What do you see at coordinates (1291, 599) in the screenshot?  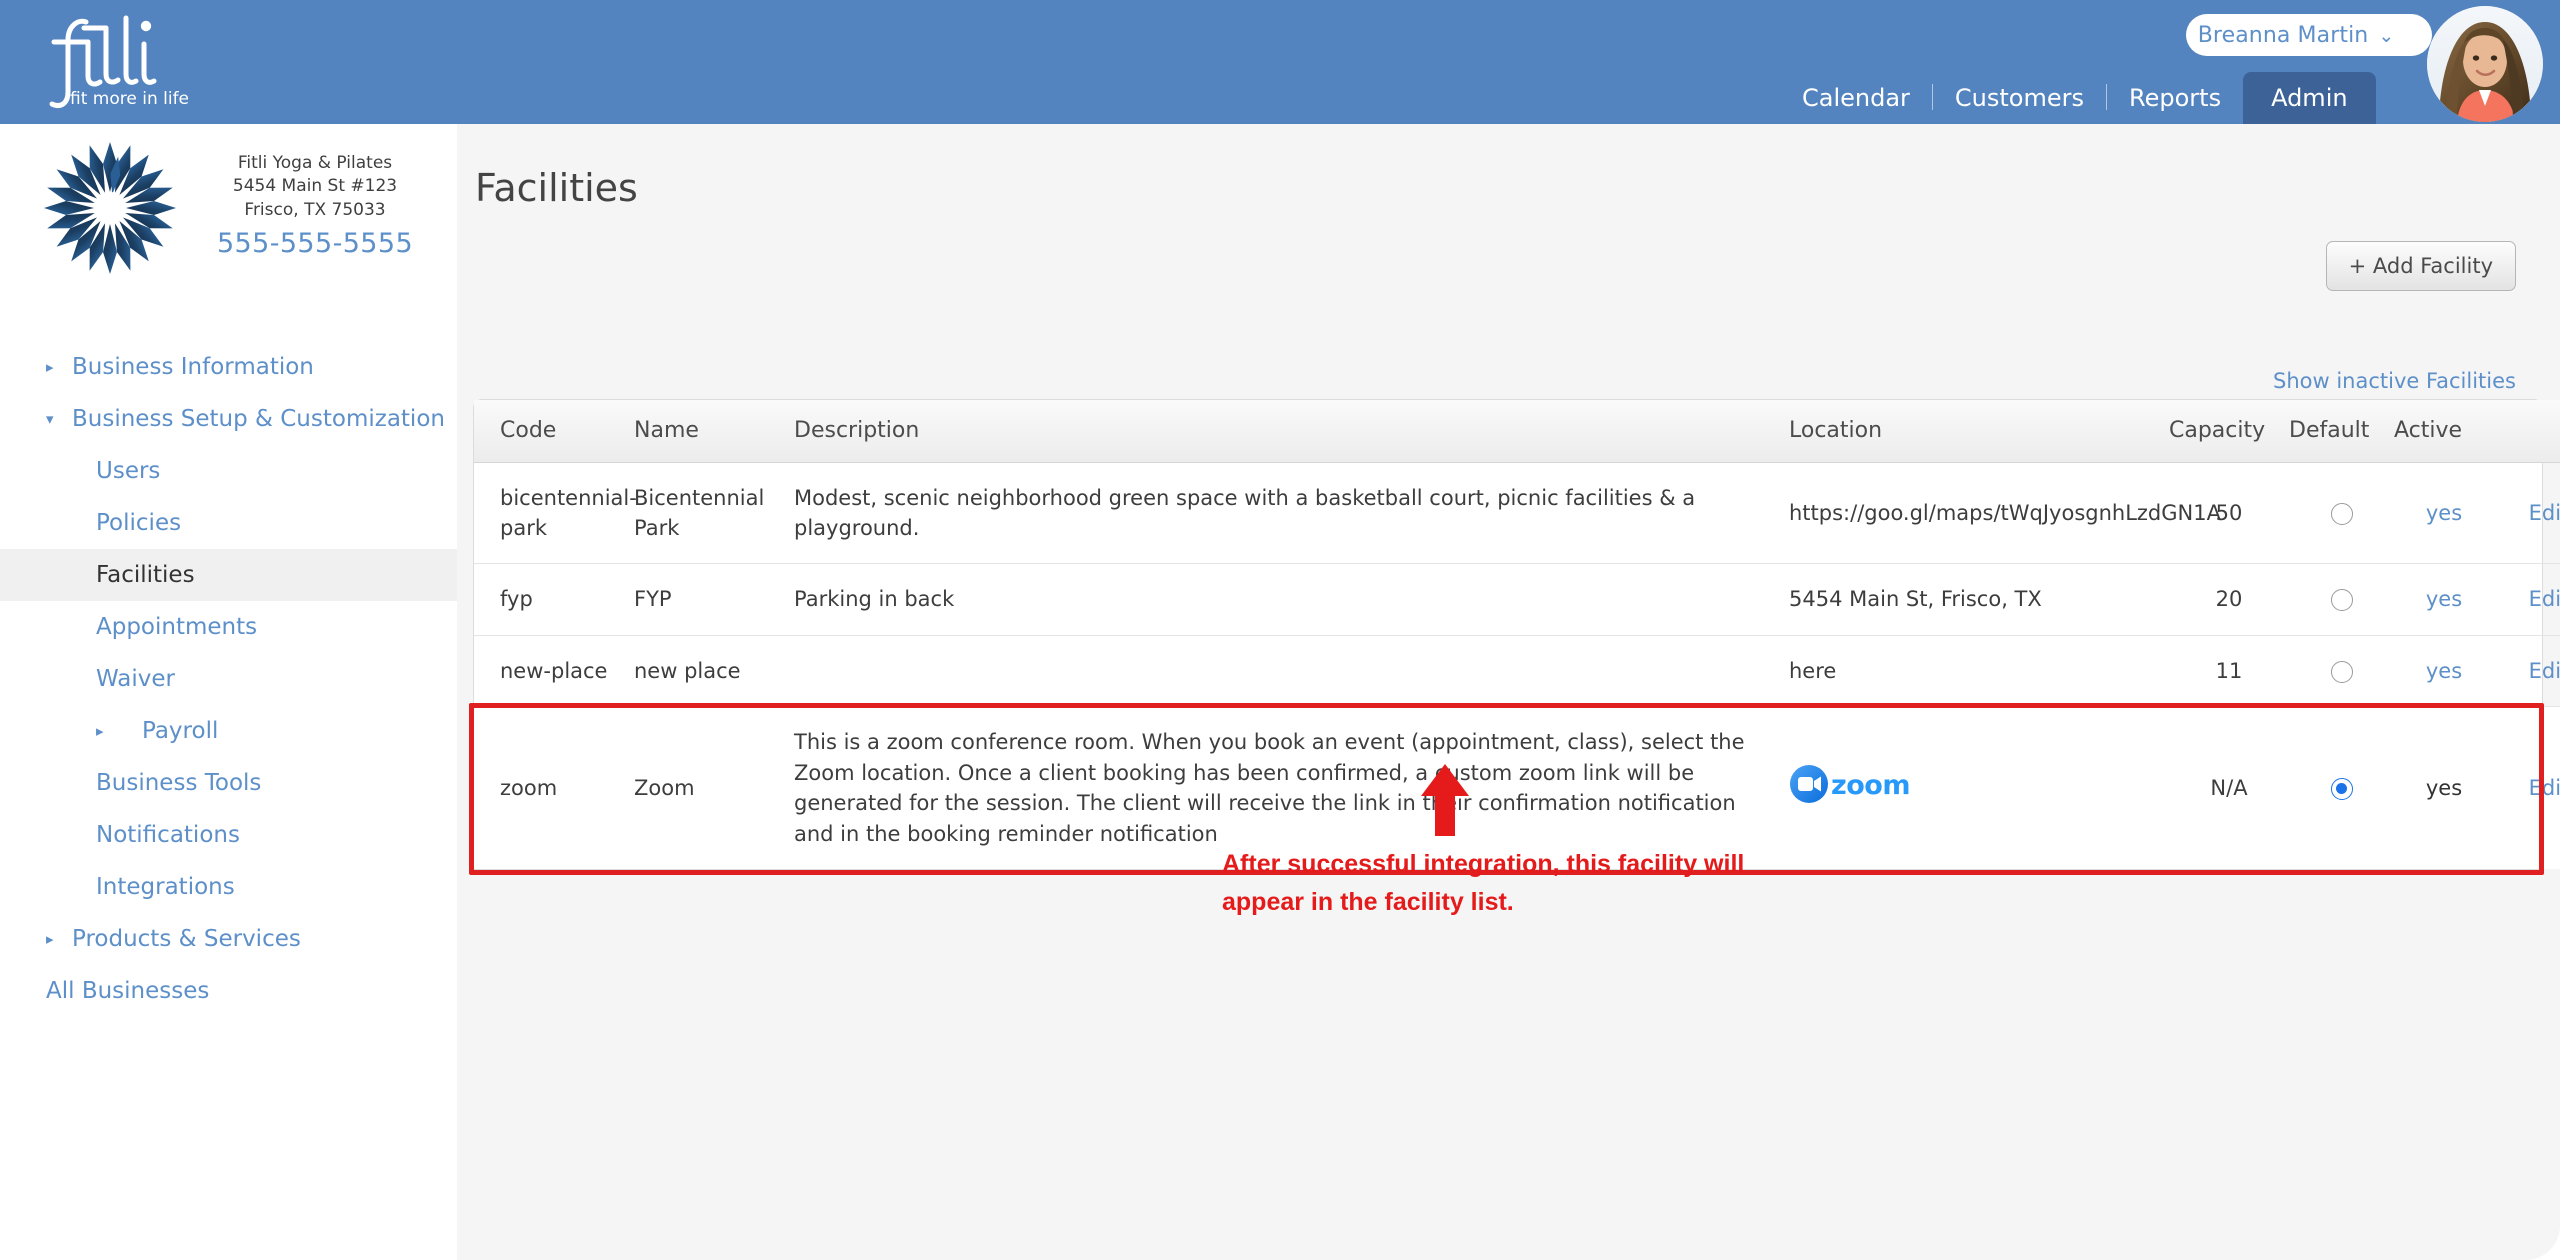 I see `cell-description: Parking in back` at bounding box center [1291, 599].